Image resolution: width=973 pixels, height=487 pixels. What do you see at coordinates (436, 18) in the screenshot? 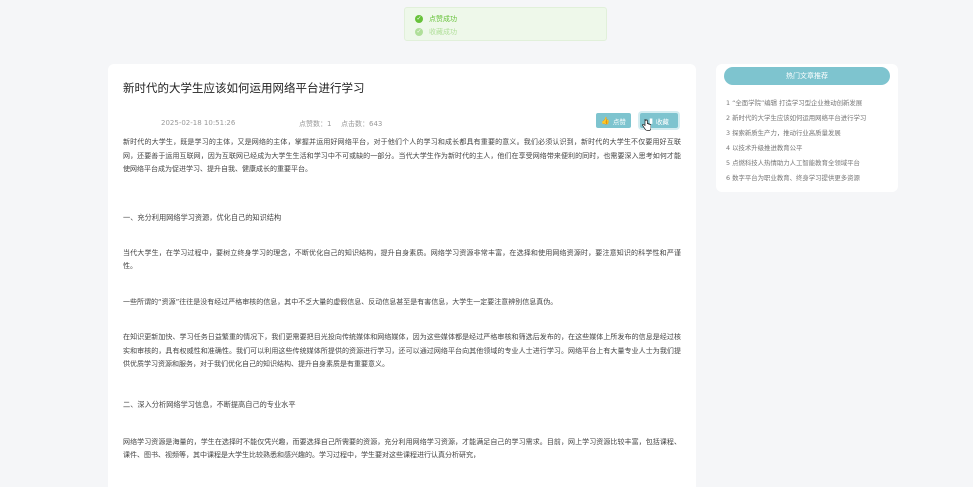
I see `toast-message-like: ✓ 点赞成功` at bounding box center [436, 18].